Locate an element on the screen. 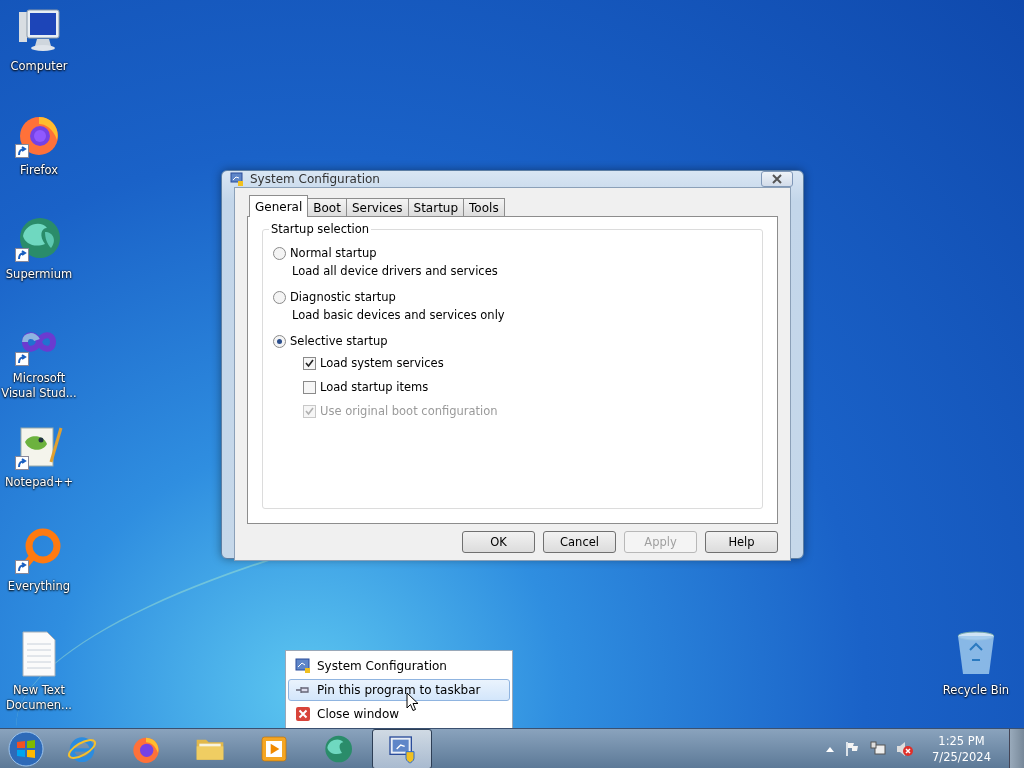 The image size is (1024, 768). tab: General is located at coordinates (279, 206).